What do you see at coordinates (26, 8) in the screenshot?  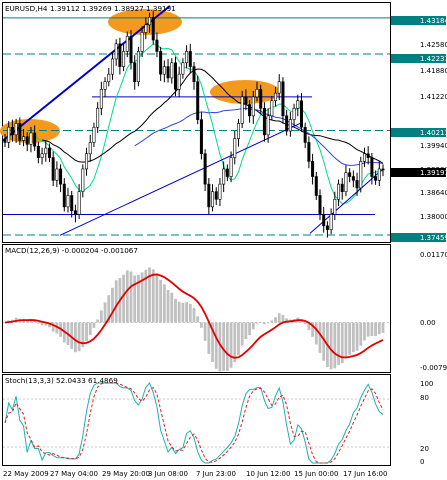 I see `chart-symbol: EURUSD,H4` at bounding box center [26, 8].